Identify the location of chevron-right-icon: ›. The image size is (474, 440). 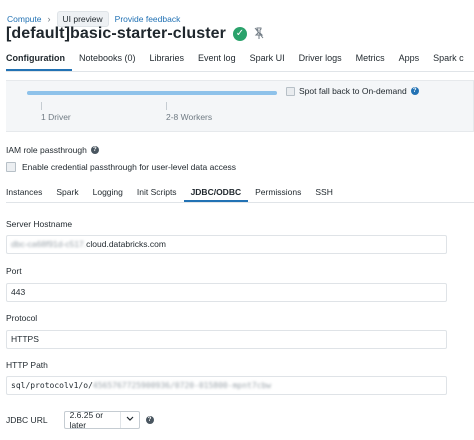
(49, 19).